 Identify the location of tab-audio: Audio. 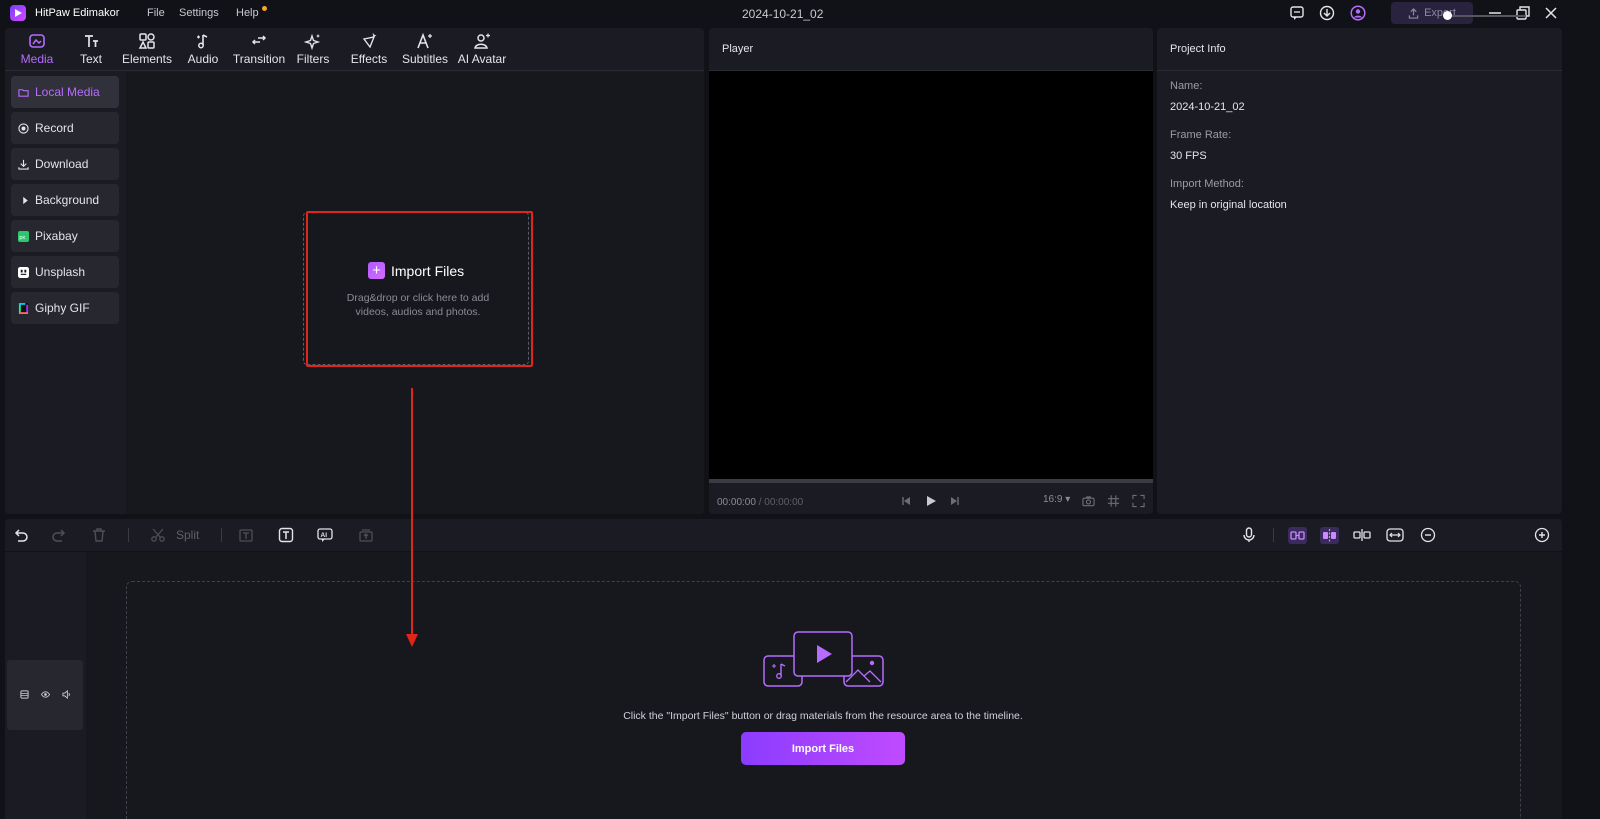
(203, 50).